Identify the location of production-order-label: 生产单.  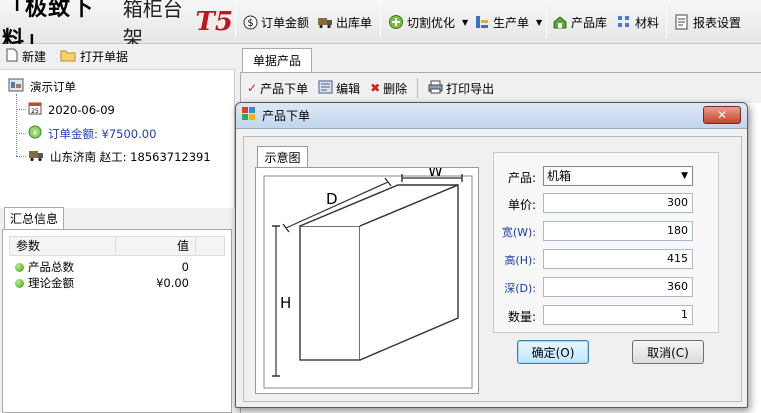
(511, 22).